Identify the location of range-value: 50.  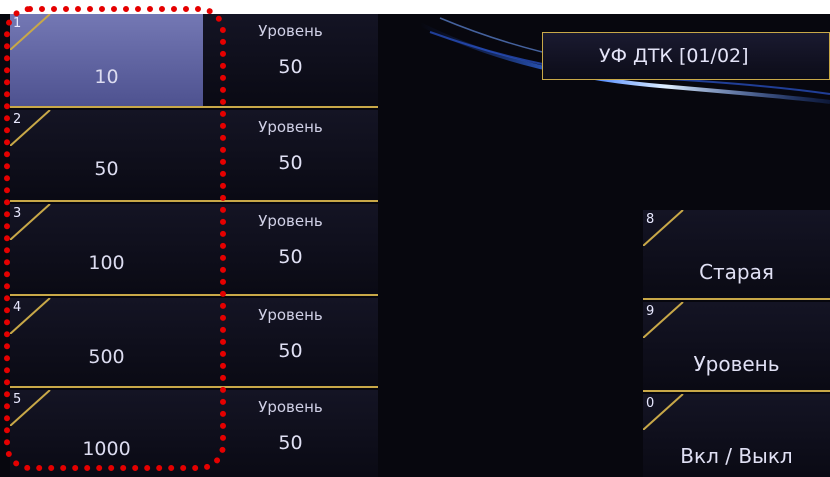
(106, 169).